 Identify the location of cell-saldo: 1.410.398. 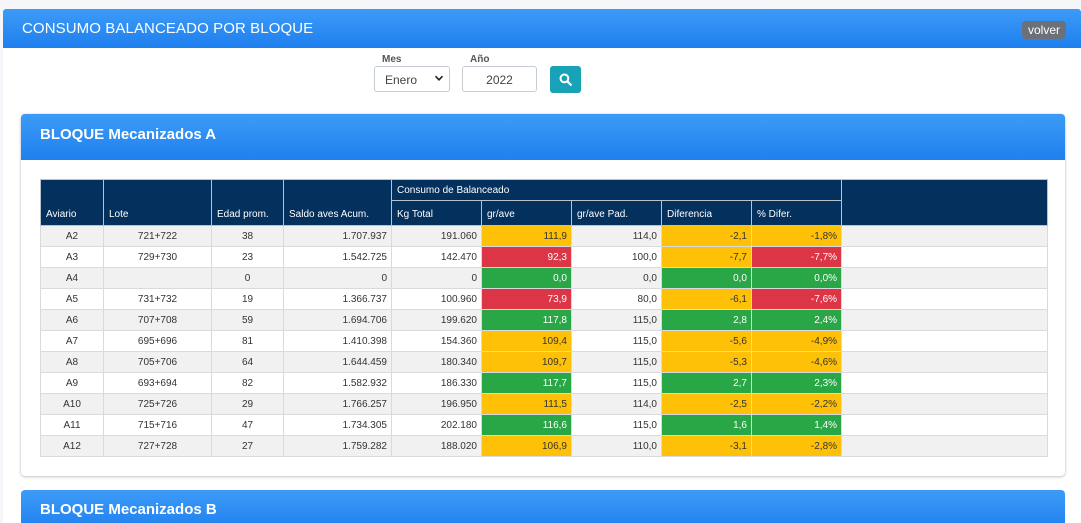
(337, 341).